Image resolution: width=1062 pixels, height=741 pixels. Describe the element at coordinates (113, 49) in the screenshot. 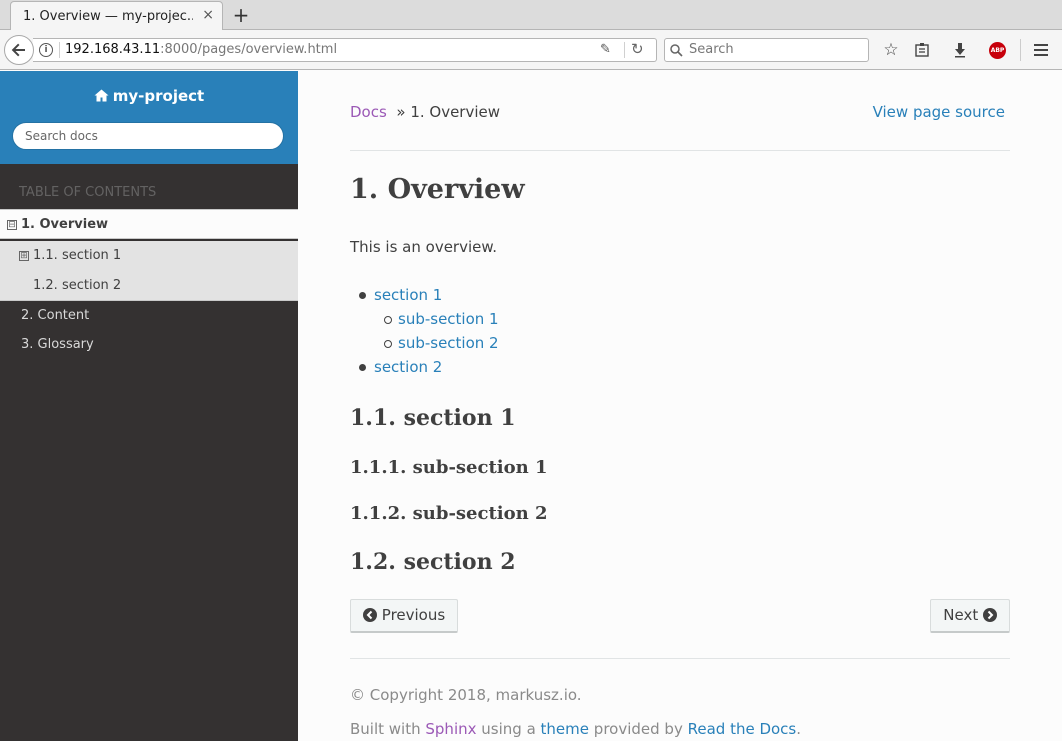

I see `url-host: 192.168.43.11` at that location.